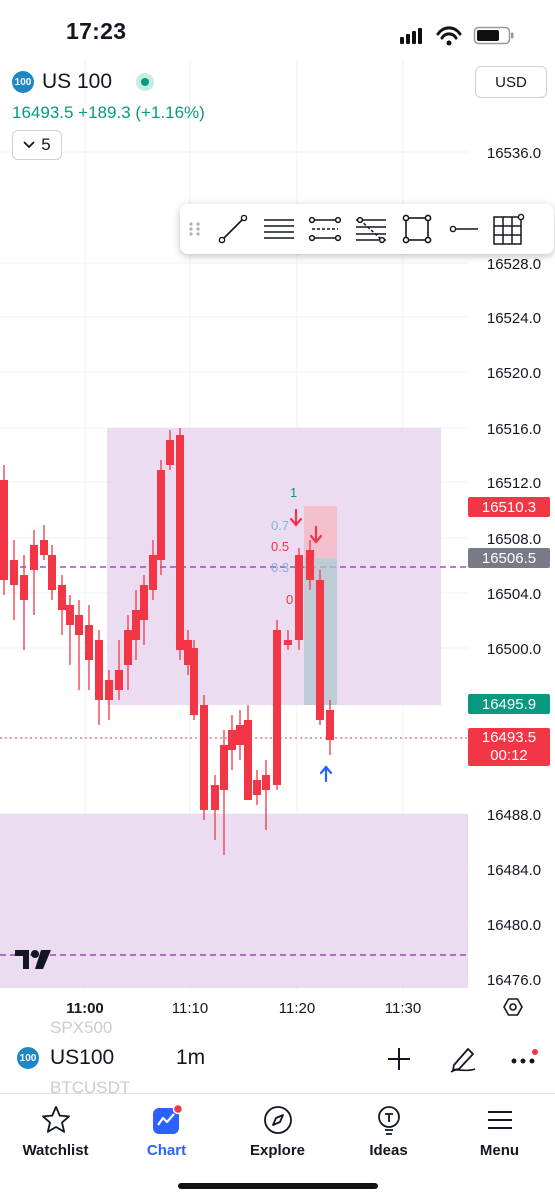 The width and height of the screenshot is (555, 1200). I want to click on price-tag-entry: 16506.5, so click(509, 558).